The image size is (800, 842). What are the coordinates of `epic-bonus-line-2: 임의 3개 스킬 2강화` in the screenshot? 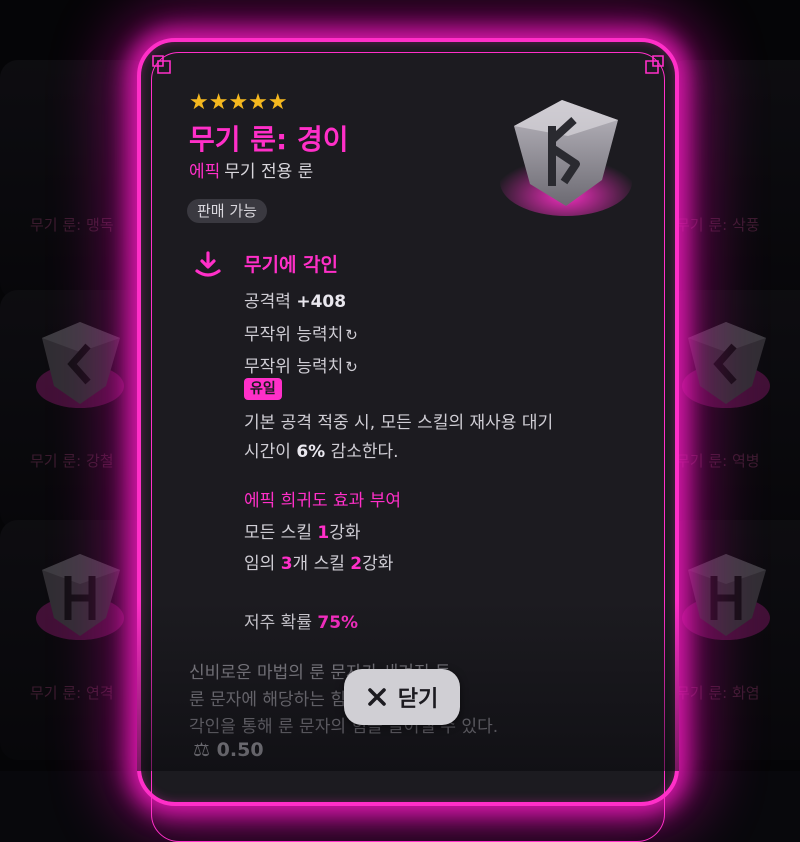 It's located at (318, 561).